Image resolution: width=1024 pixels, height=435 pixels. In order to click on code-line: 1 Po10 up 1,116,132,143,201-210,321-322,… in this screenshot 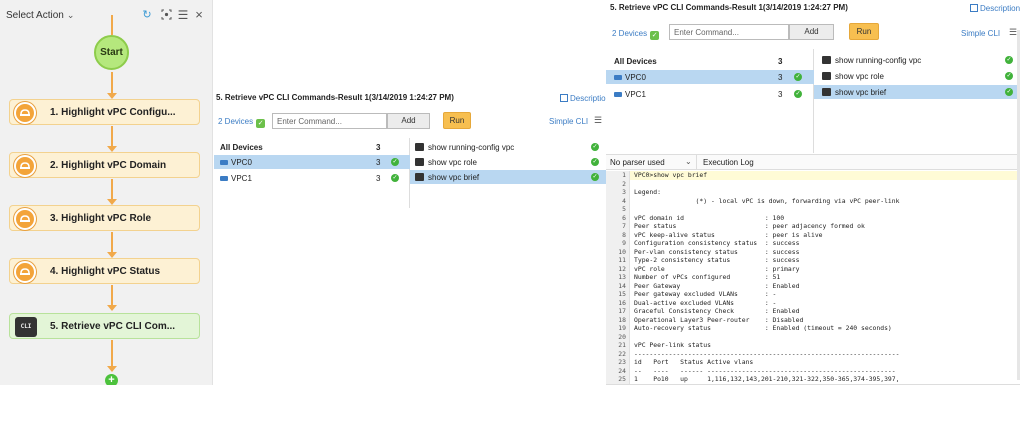, I will do `click(767, 379)`.